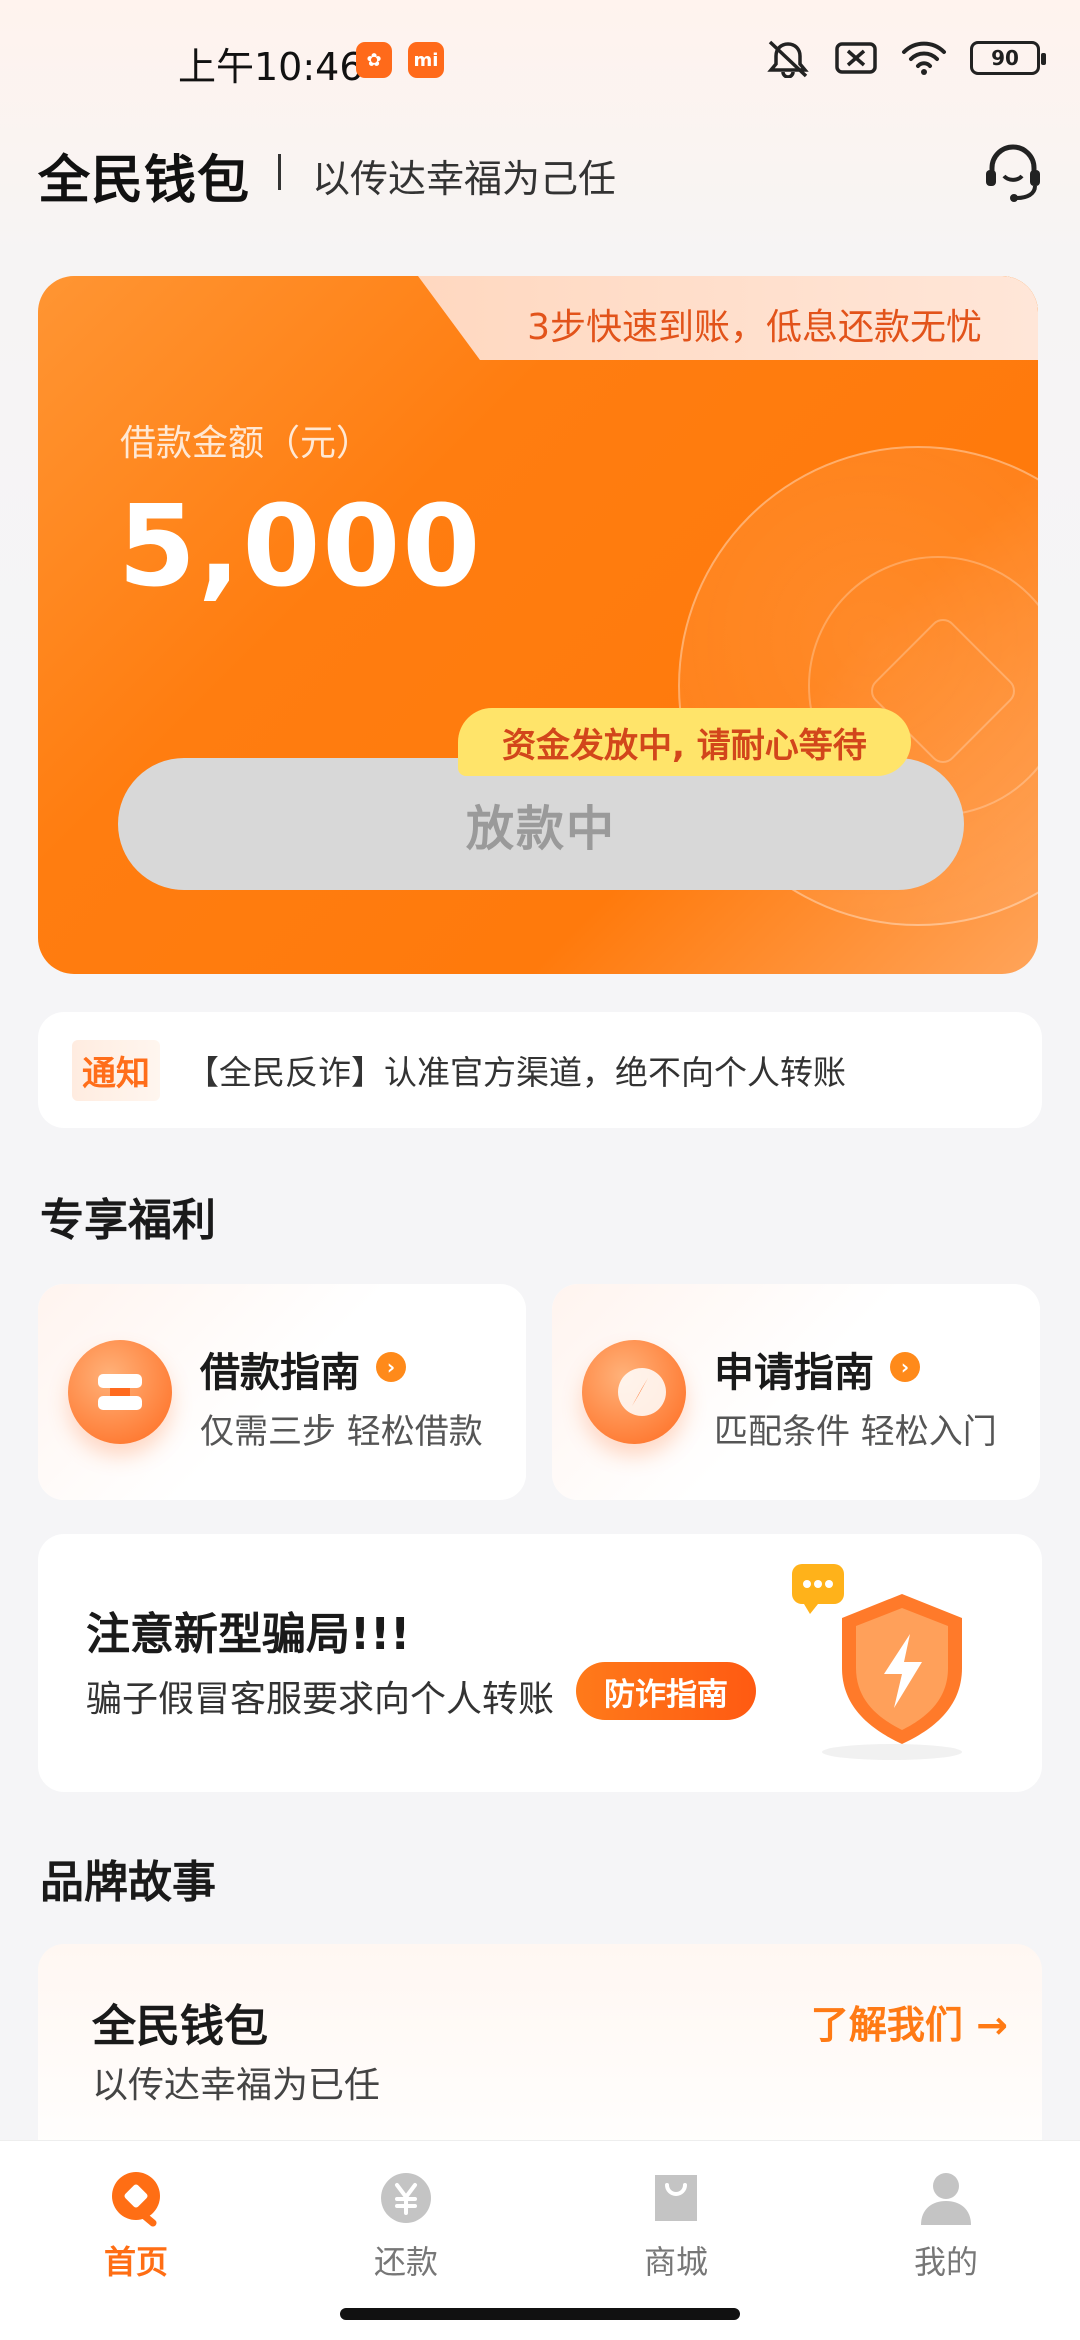 The image size is (1080, 2340). I want to click on notification-app-icon: ✿, so click(374, 60).